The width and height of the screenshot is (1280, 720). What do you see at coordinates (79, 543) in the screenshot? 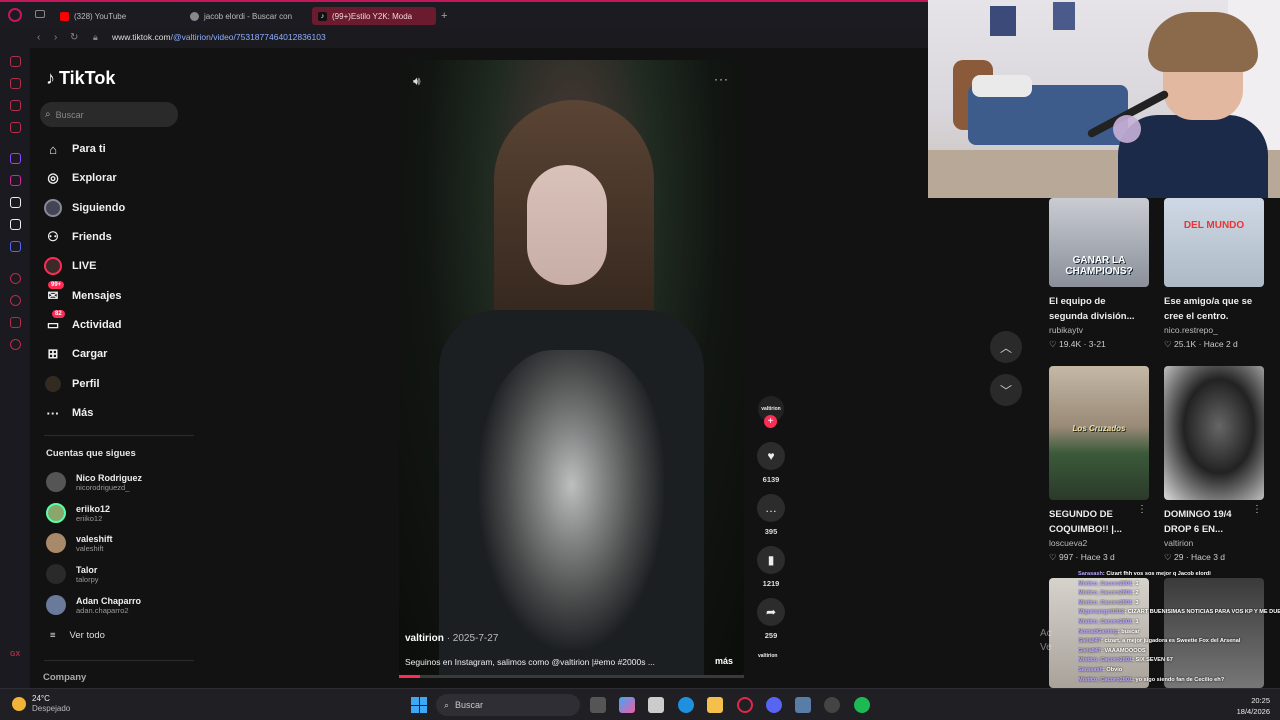
I see `following-account: valeshift valeshift` at bounding box center [79, 543].